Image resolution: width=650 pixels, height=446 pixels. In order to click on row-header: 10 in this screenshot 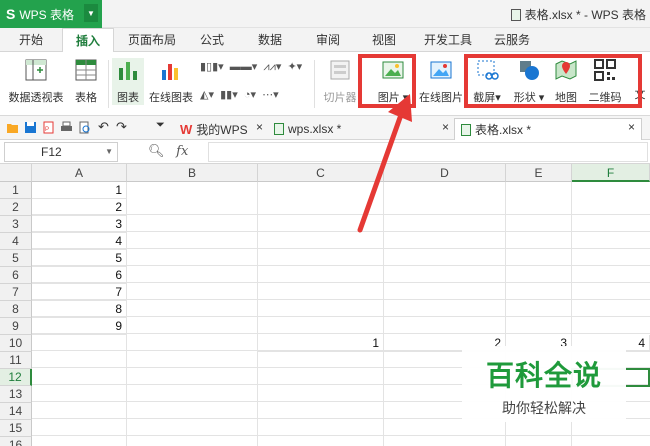, I will do `click(16, 343)`.